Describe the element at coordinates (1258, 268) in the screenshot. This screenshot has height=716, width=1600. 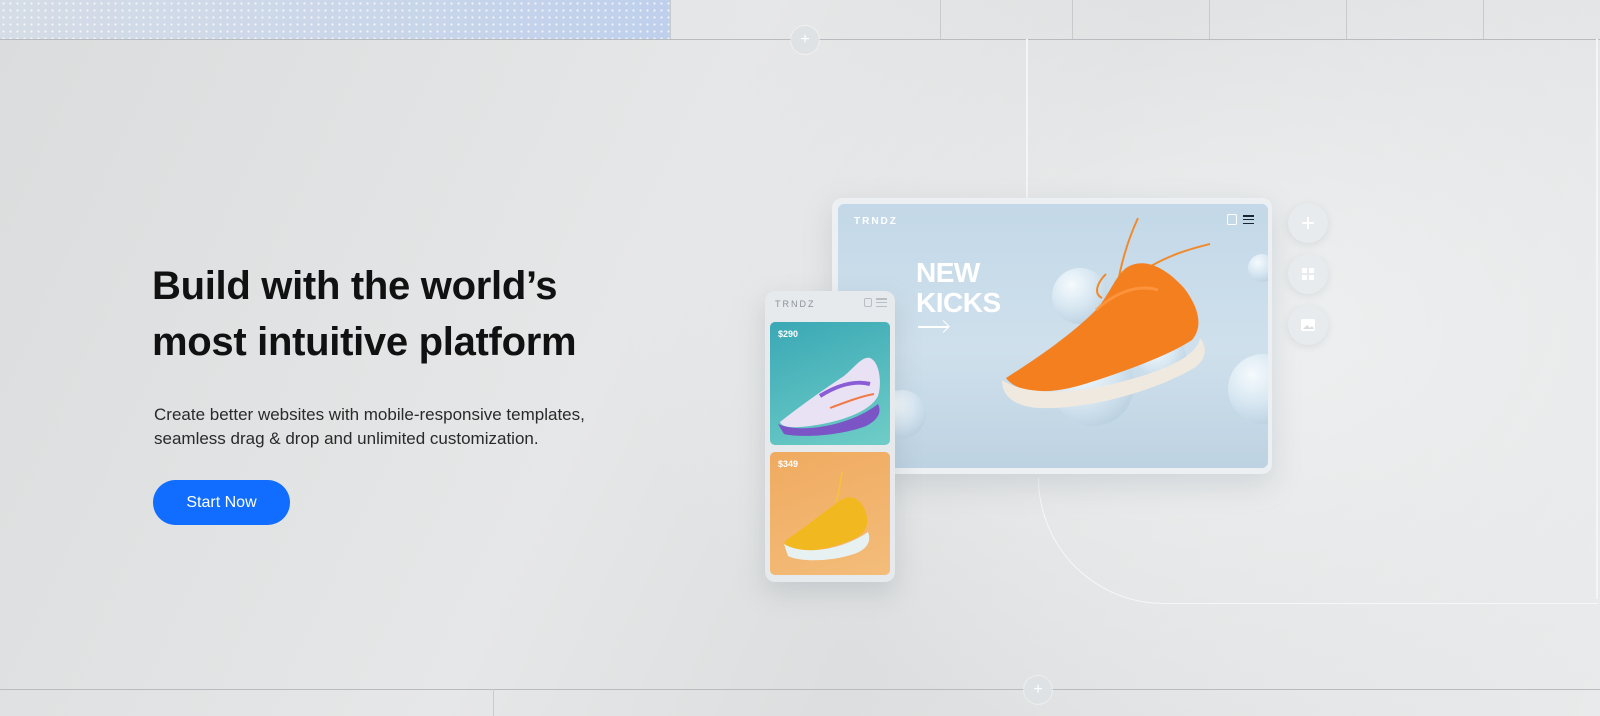
I see `sphere-decoration` at that location.